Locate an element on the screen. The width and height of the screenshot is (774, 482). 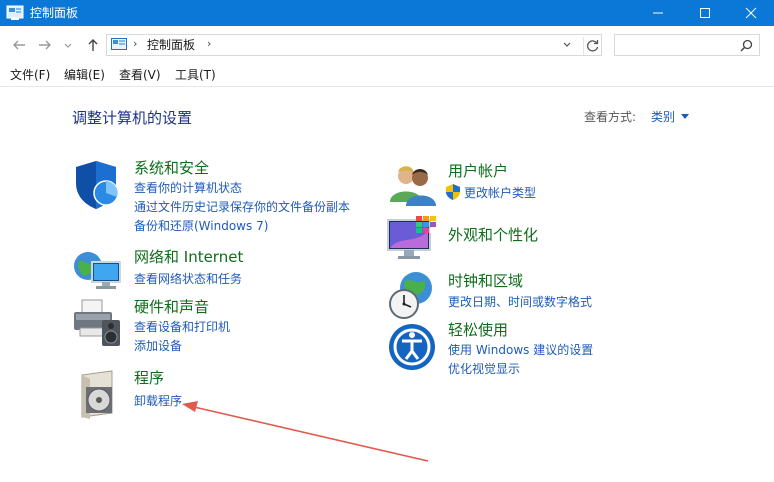
arrow-right-icon is located at coordinates (45, 45).